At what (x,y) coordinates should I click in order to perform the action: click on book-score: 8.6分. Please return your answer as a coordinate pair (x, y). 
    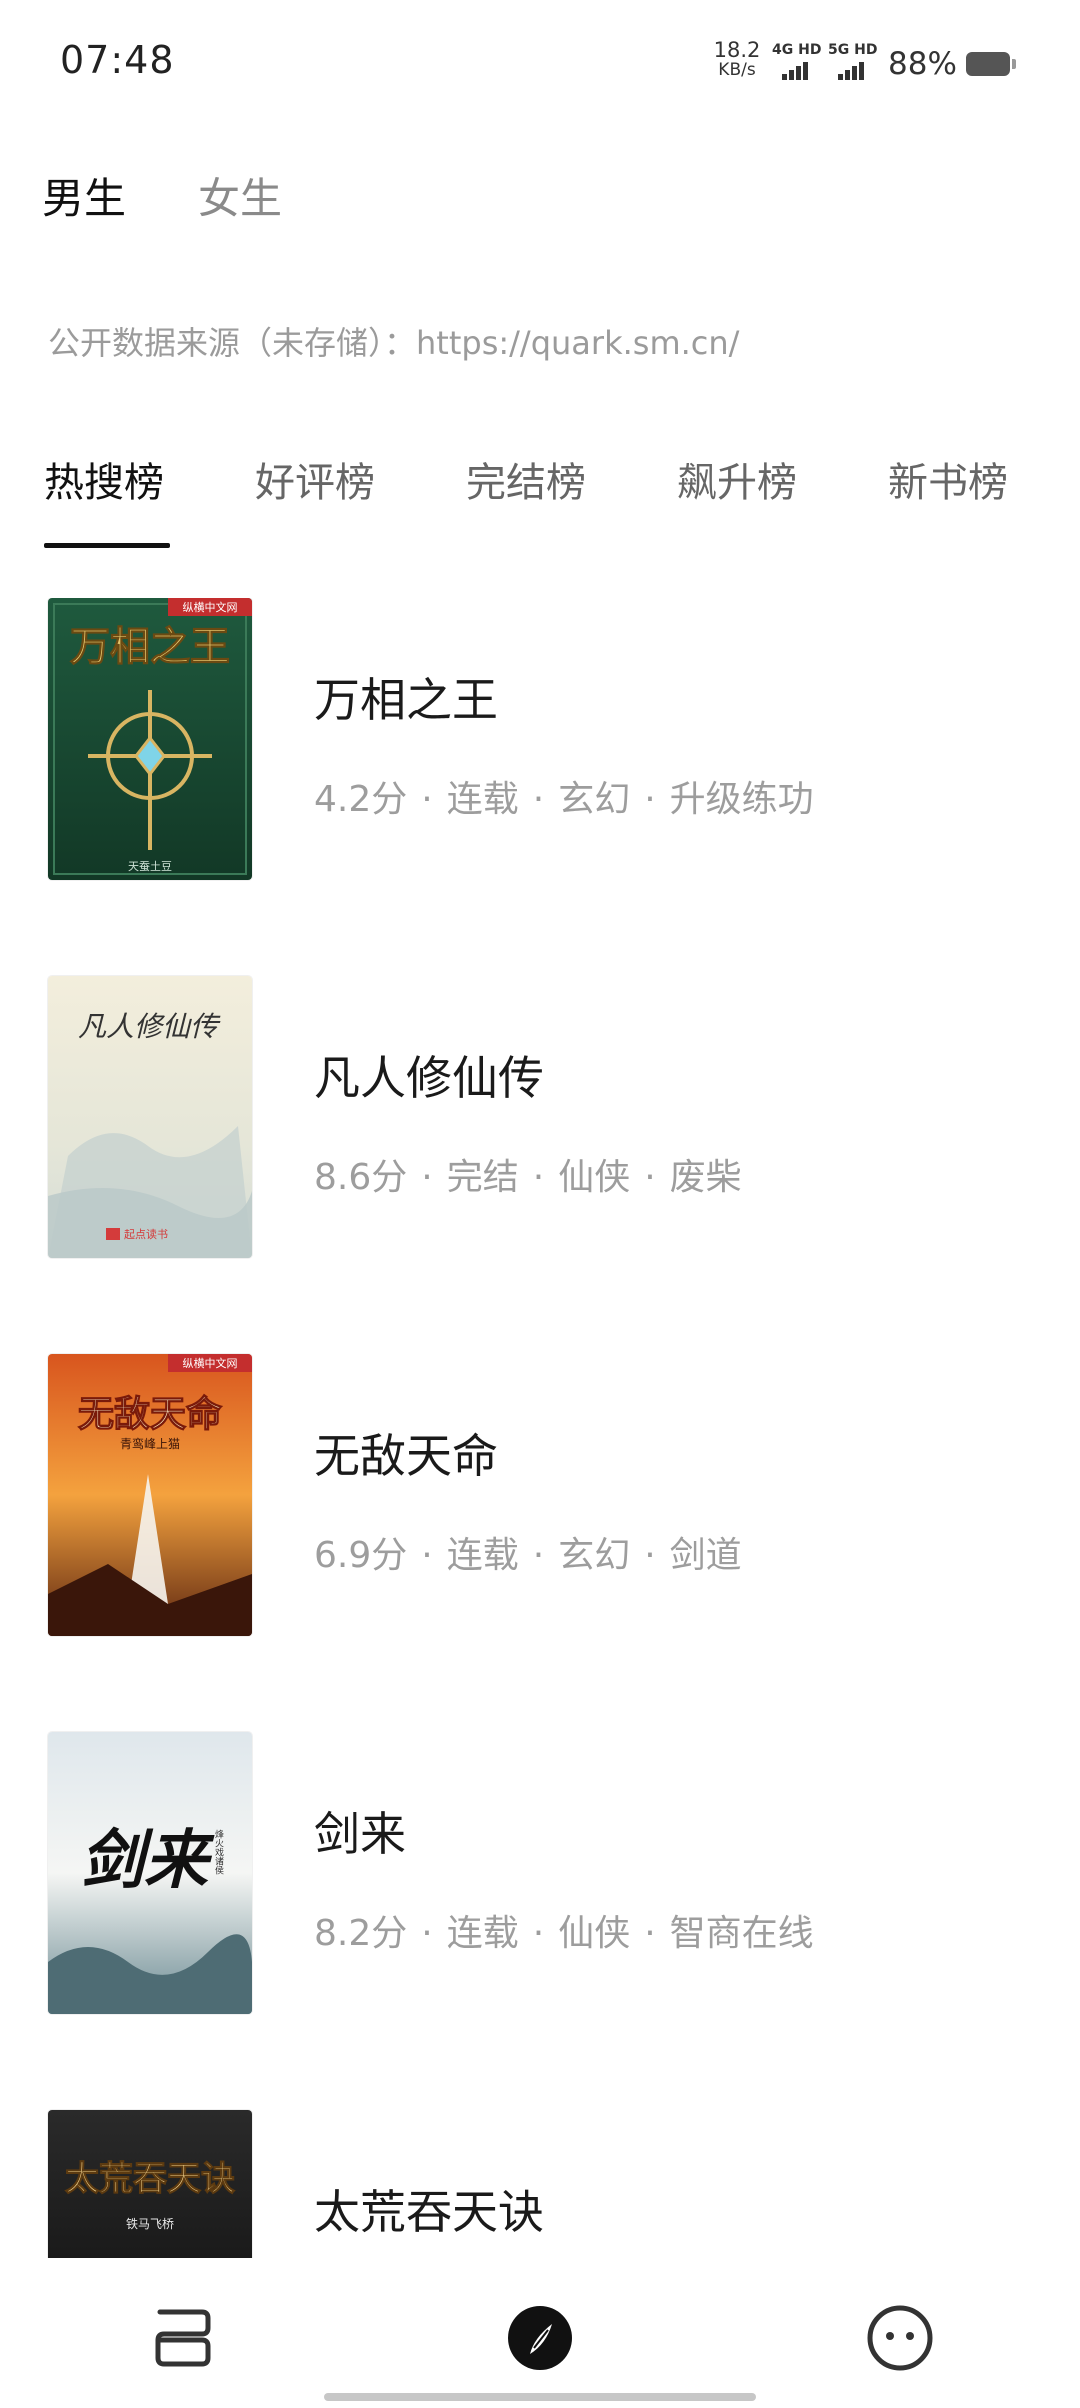
    Looking at the image, I should click on (361, 1177).